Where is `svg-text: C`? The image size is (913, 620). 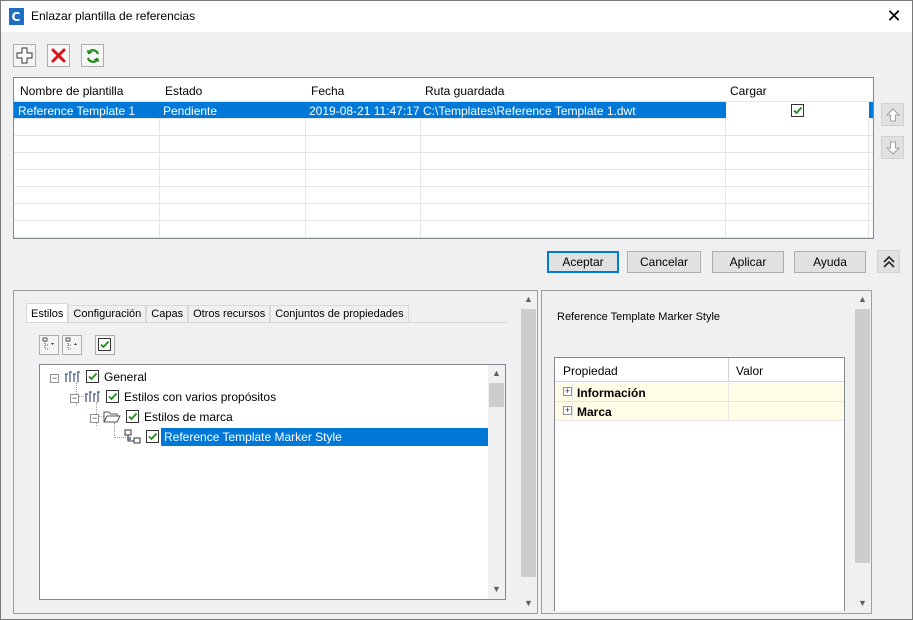 svg-text: C is located at coordinates (16, 17).